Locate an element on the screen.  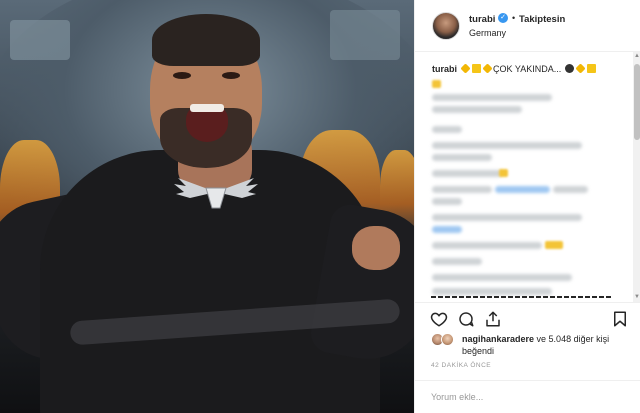
comment-divider-dashes is located at coordinates (521, 297).